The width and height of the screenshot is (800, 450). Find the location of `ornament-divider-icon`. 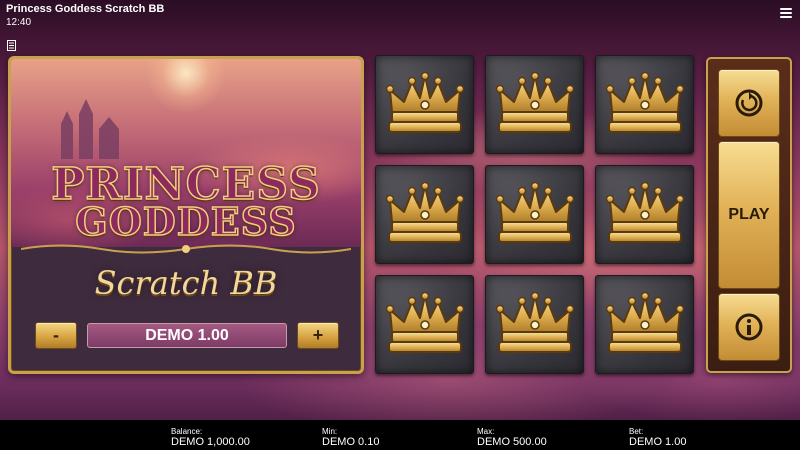

ornament-divider-icon is located at coordinates (186, 249).